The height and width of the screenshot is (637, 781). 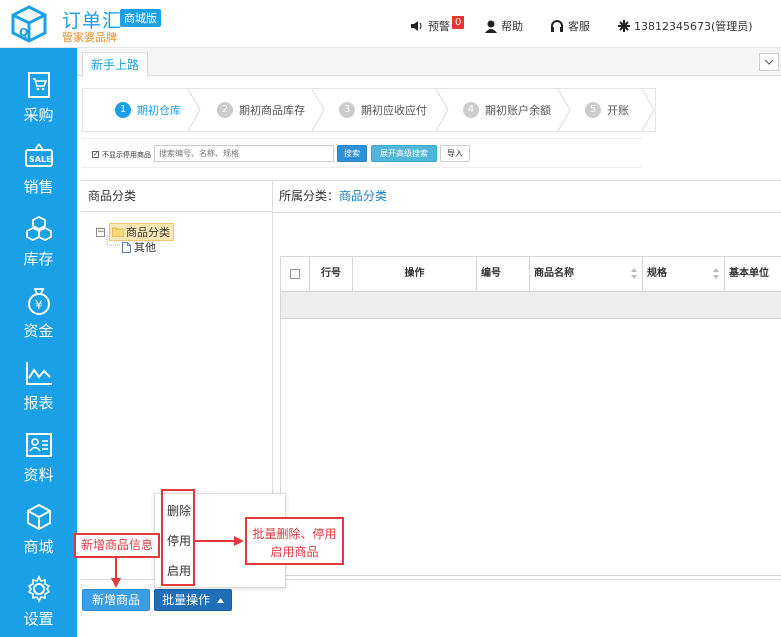 I want to click on add-product-button: 新增商品, so click(x=116, y=600).